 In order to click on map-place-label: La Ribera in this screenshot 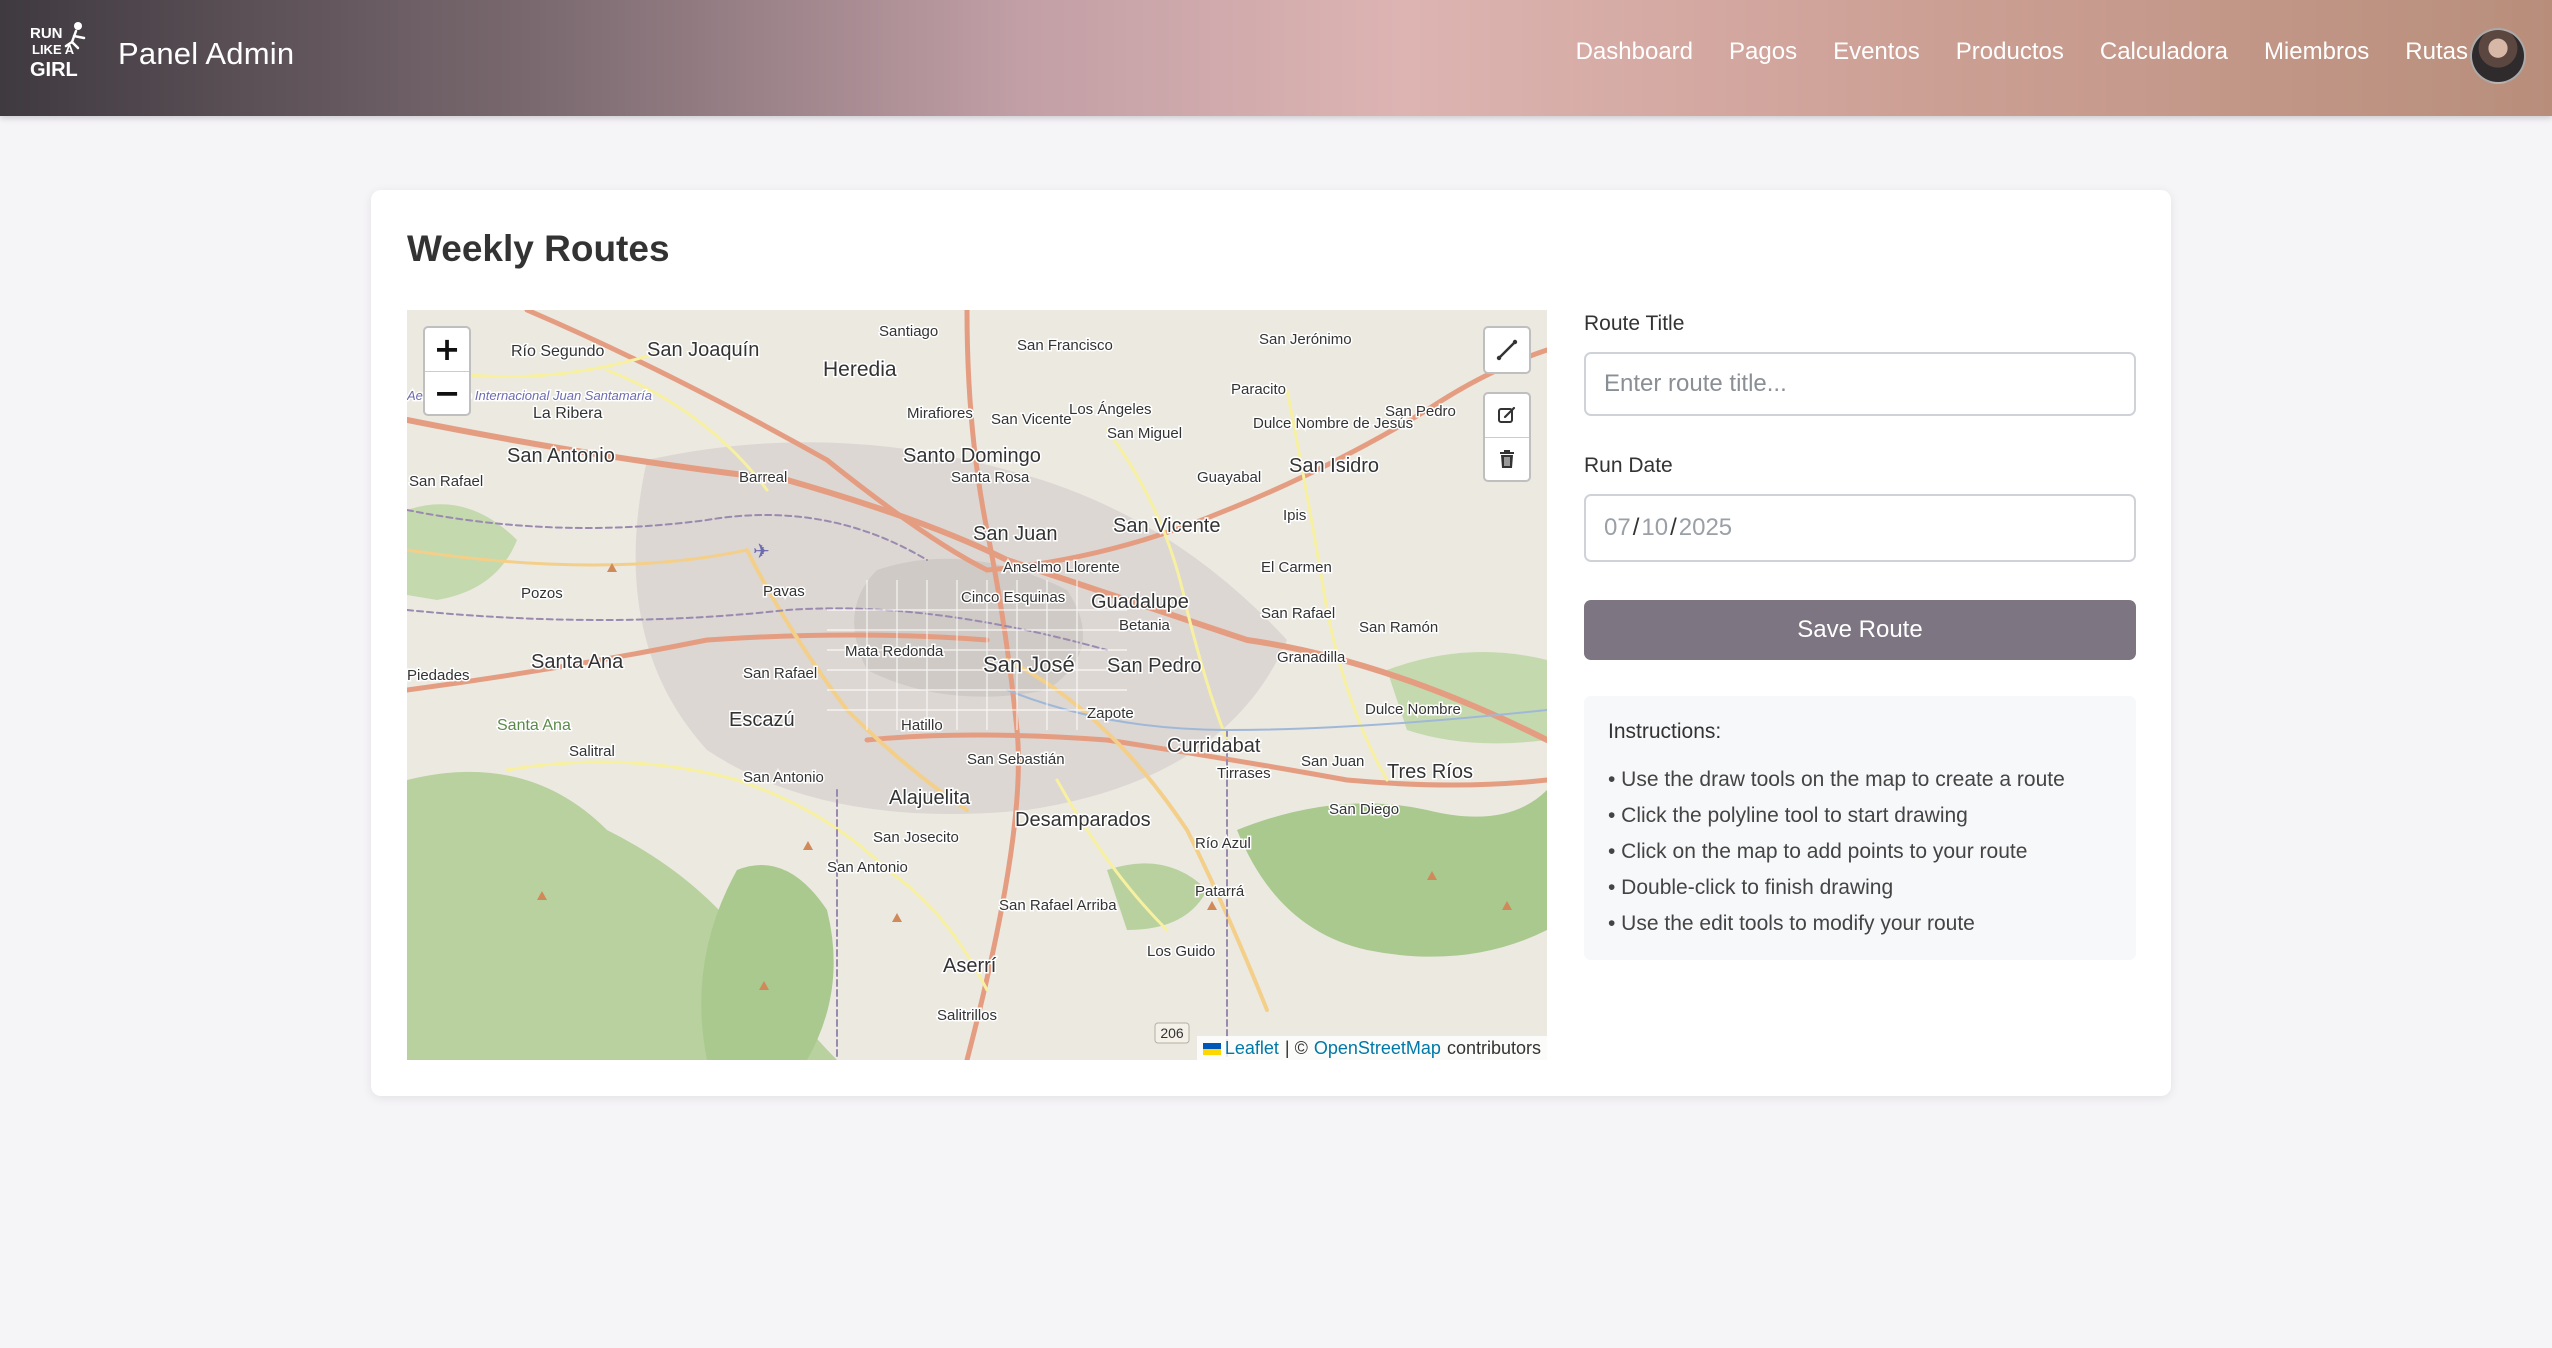, I will do `click(567, 413)`.